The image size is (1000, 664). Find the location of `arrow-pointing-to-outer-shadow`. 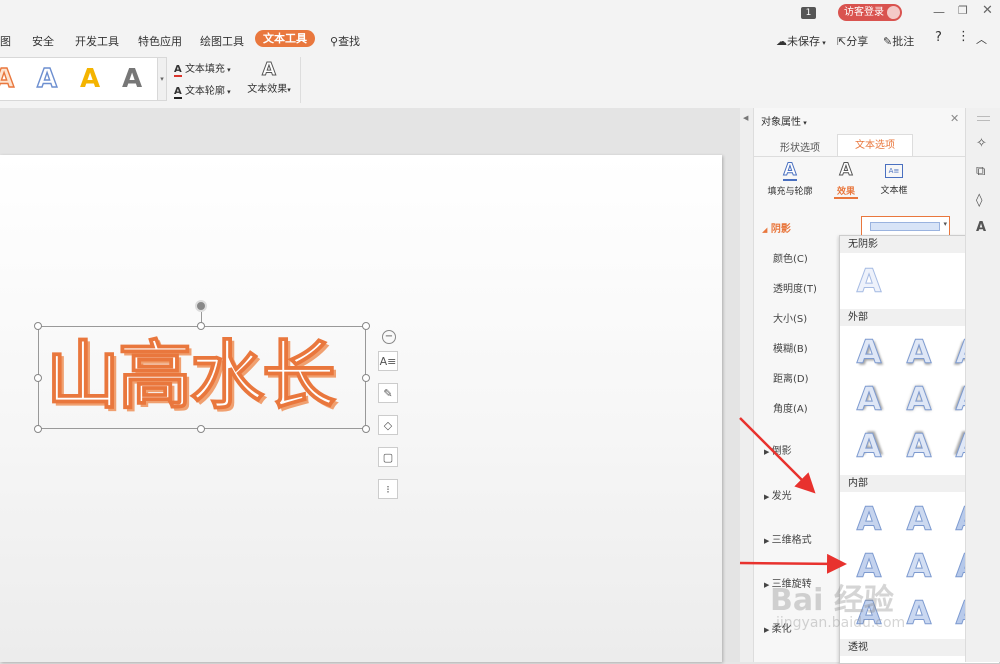

arrow-pointing-to-outer-shadow is located at coordinates (777, 455).